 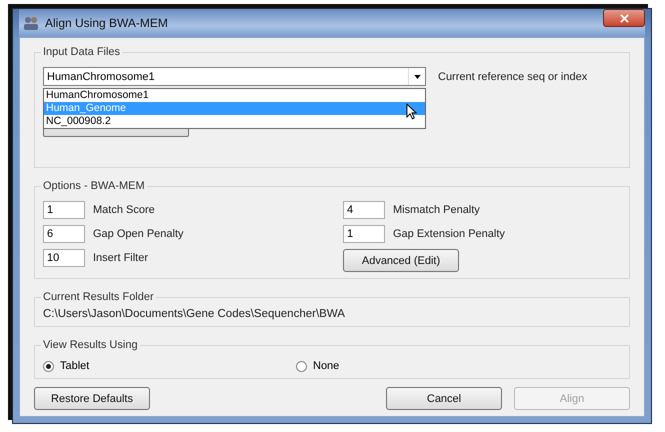 I want to click on reference-label: Current reference seq or index, so click(x=513, y=76).